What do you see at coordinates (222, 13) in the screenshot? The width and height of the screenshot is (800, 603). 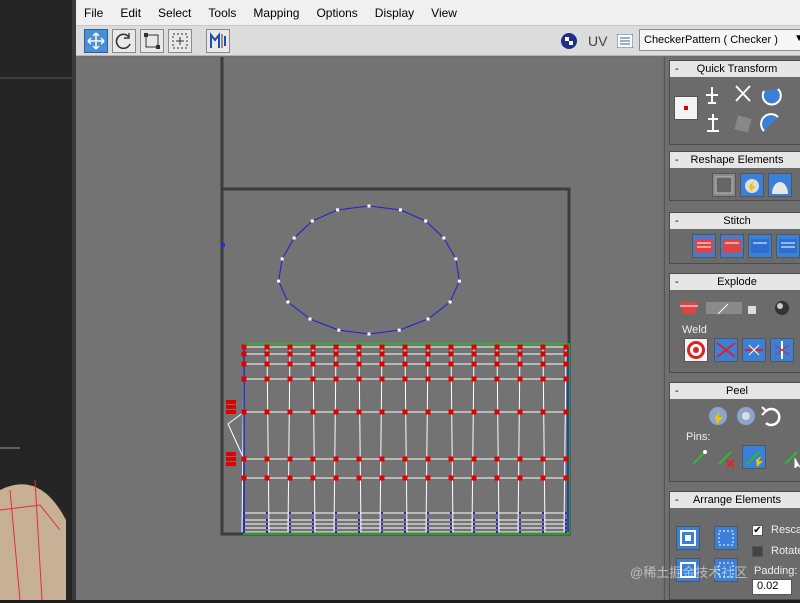 I see `menu-tools: Tools` at bounding box center [222, 13].